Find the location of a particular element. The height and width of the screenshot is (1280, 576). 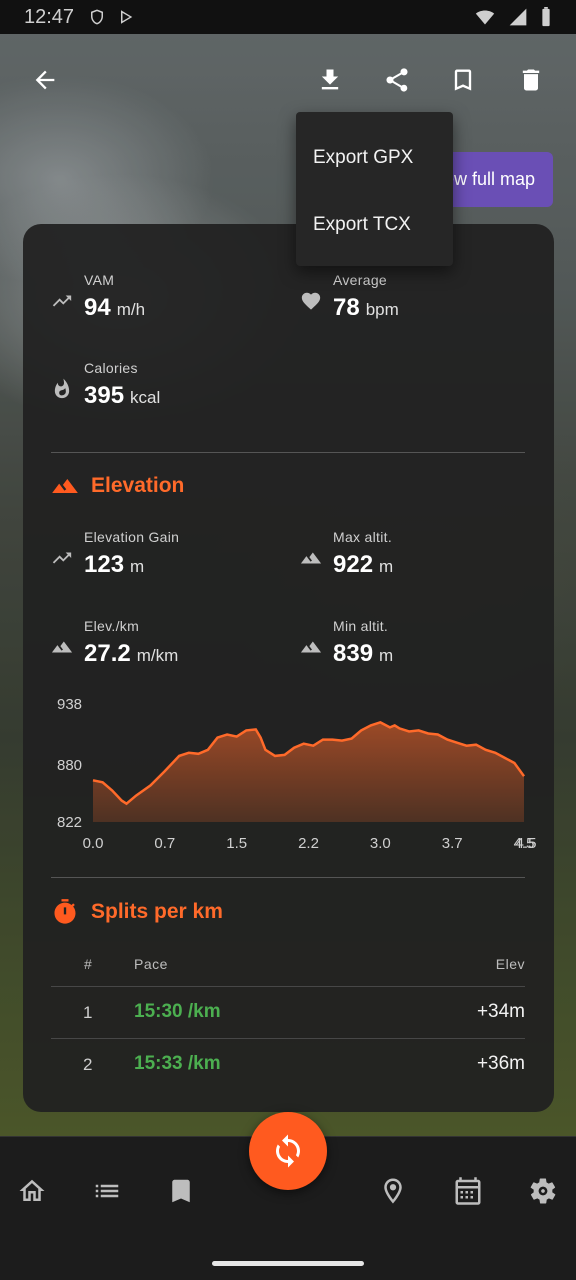

delete-icon is located at coordinates (531, 80).